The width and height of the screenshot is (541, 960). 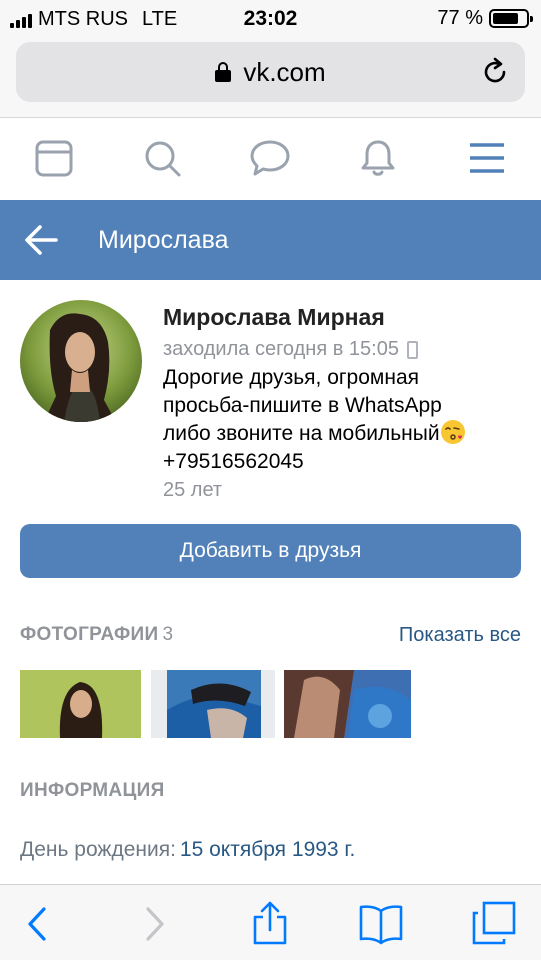 I want to click on battery-percent: 77 %, so click(x=460, y=18).